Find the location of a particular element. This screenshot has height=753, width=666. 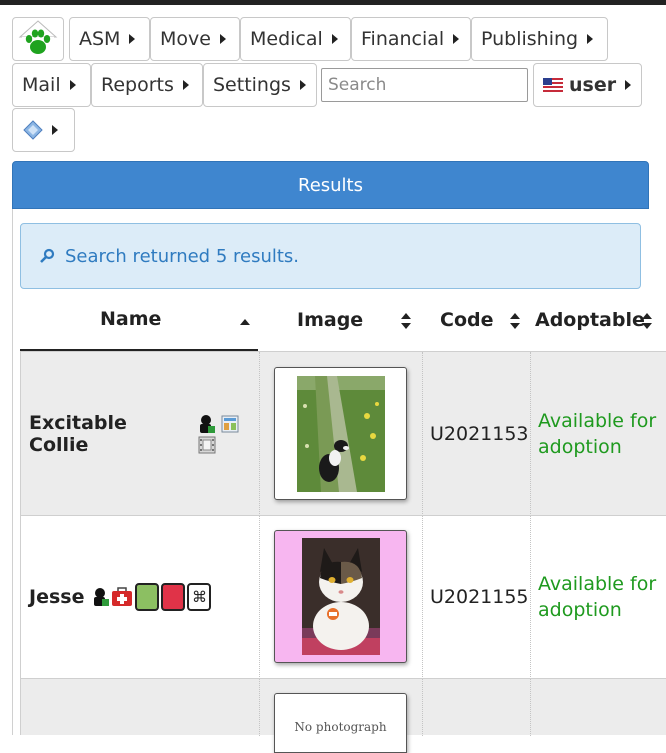

column-header-image: Image is located at coordinates (339, 324).